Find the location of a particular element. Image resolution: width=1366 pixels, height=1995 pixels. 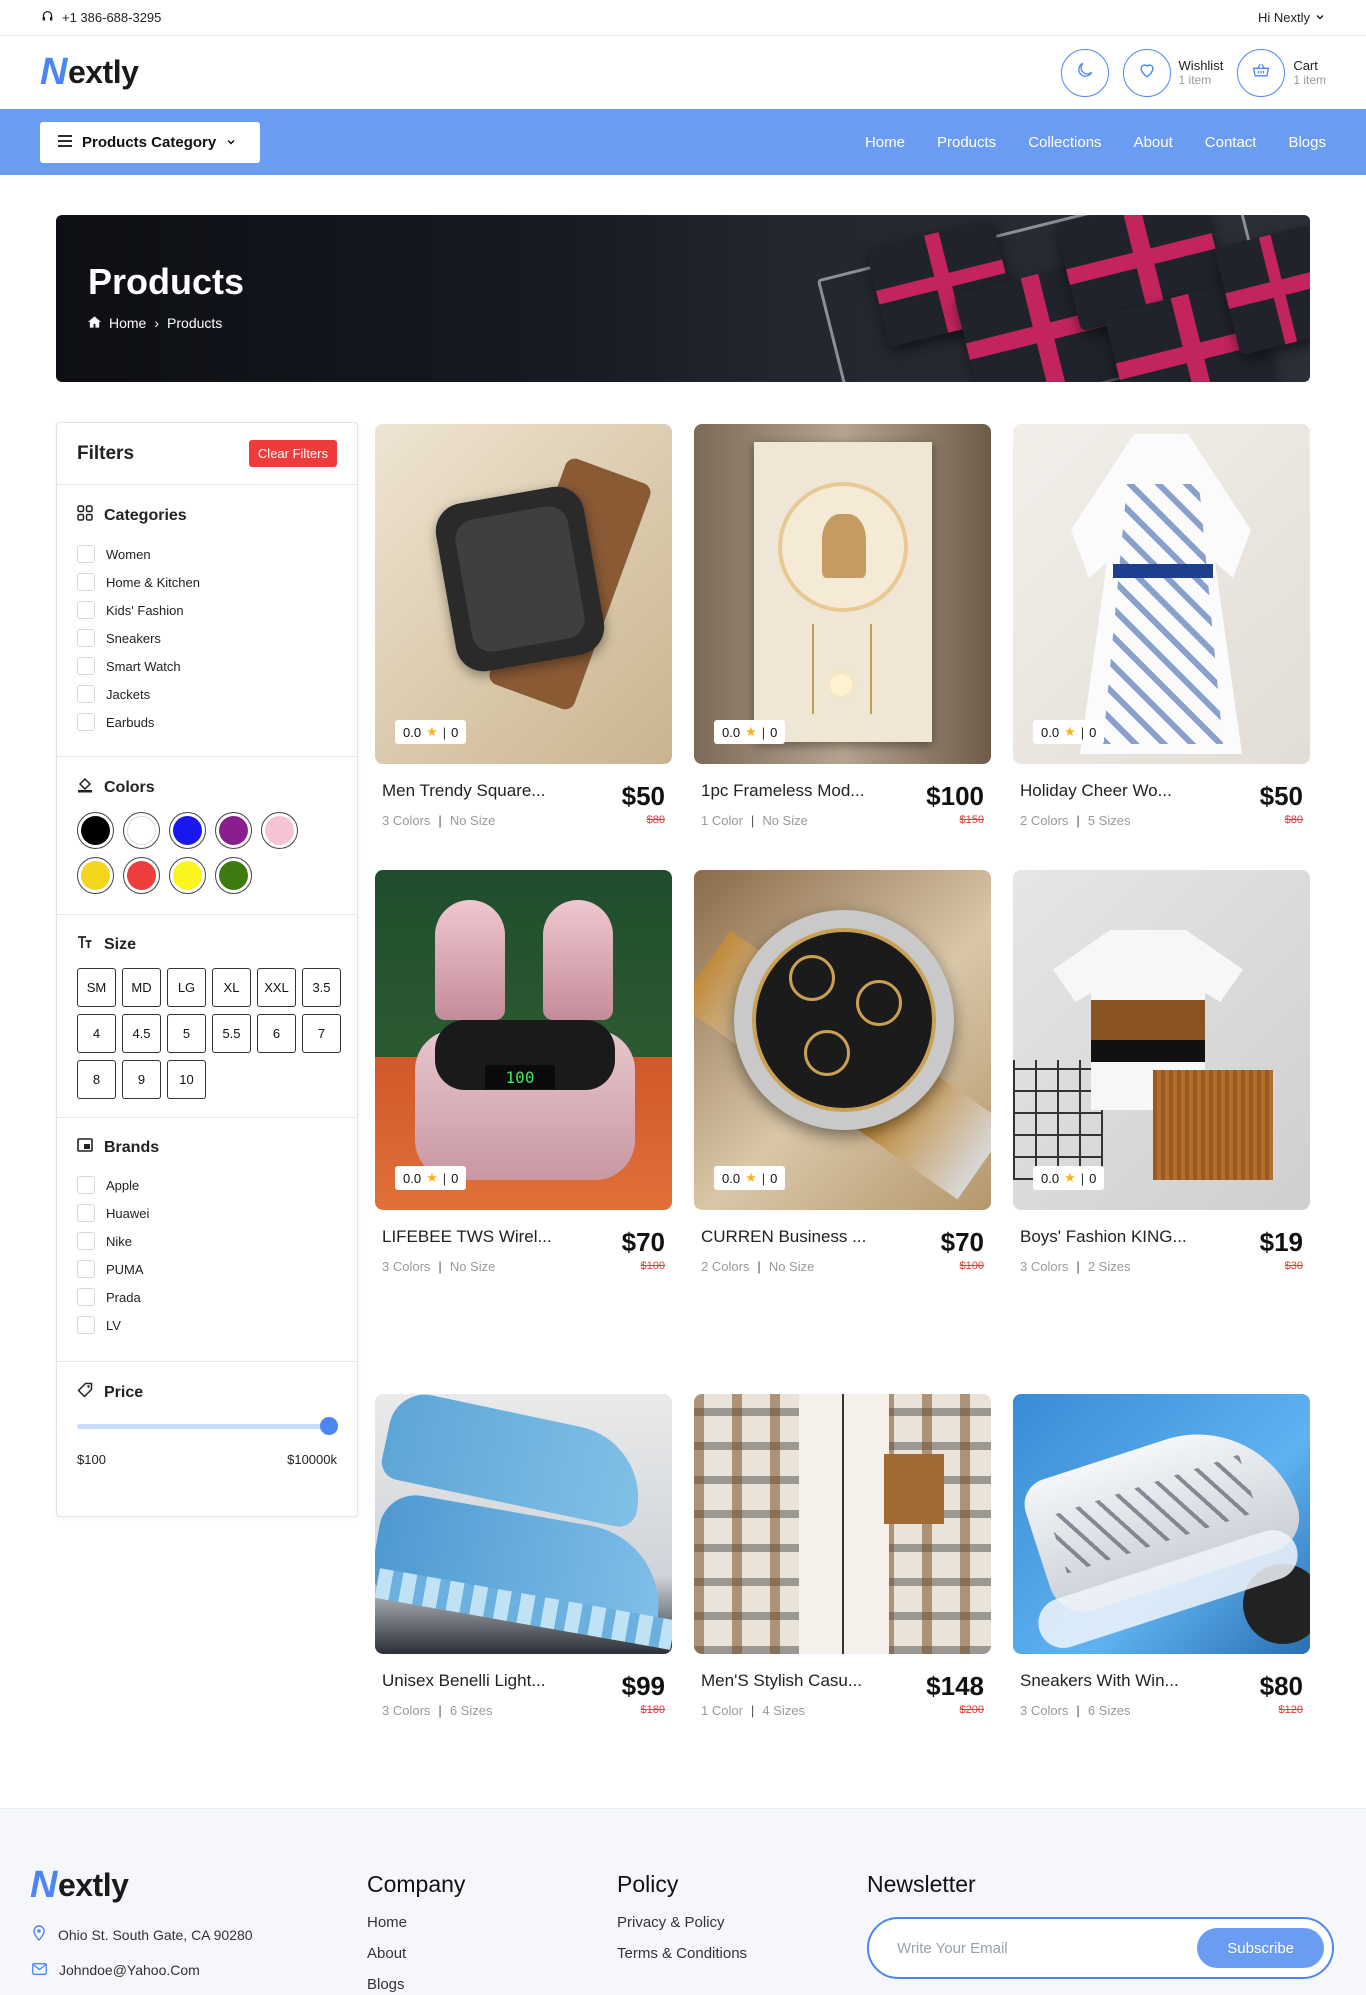

brand-checkbox: PUMA is located at coordinates (207, 1269).